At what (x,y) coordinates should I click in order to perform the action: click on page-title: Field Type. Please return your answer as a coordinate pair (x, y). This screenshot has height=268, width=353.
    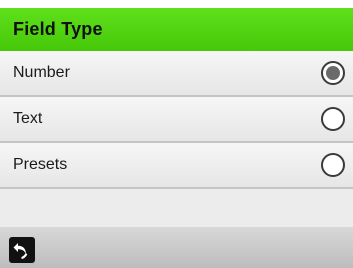
    Looking at the image, I should click on (58, 29).